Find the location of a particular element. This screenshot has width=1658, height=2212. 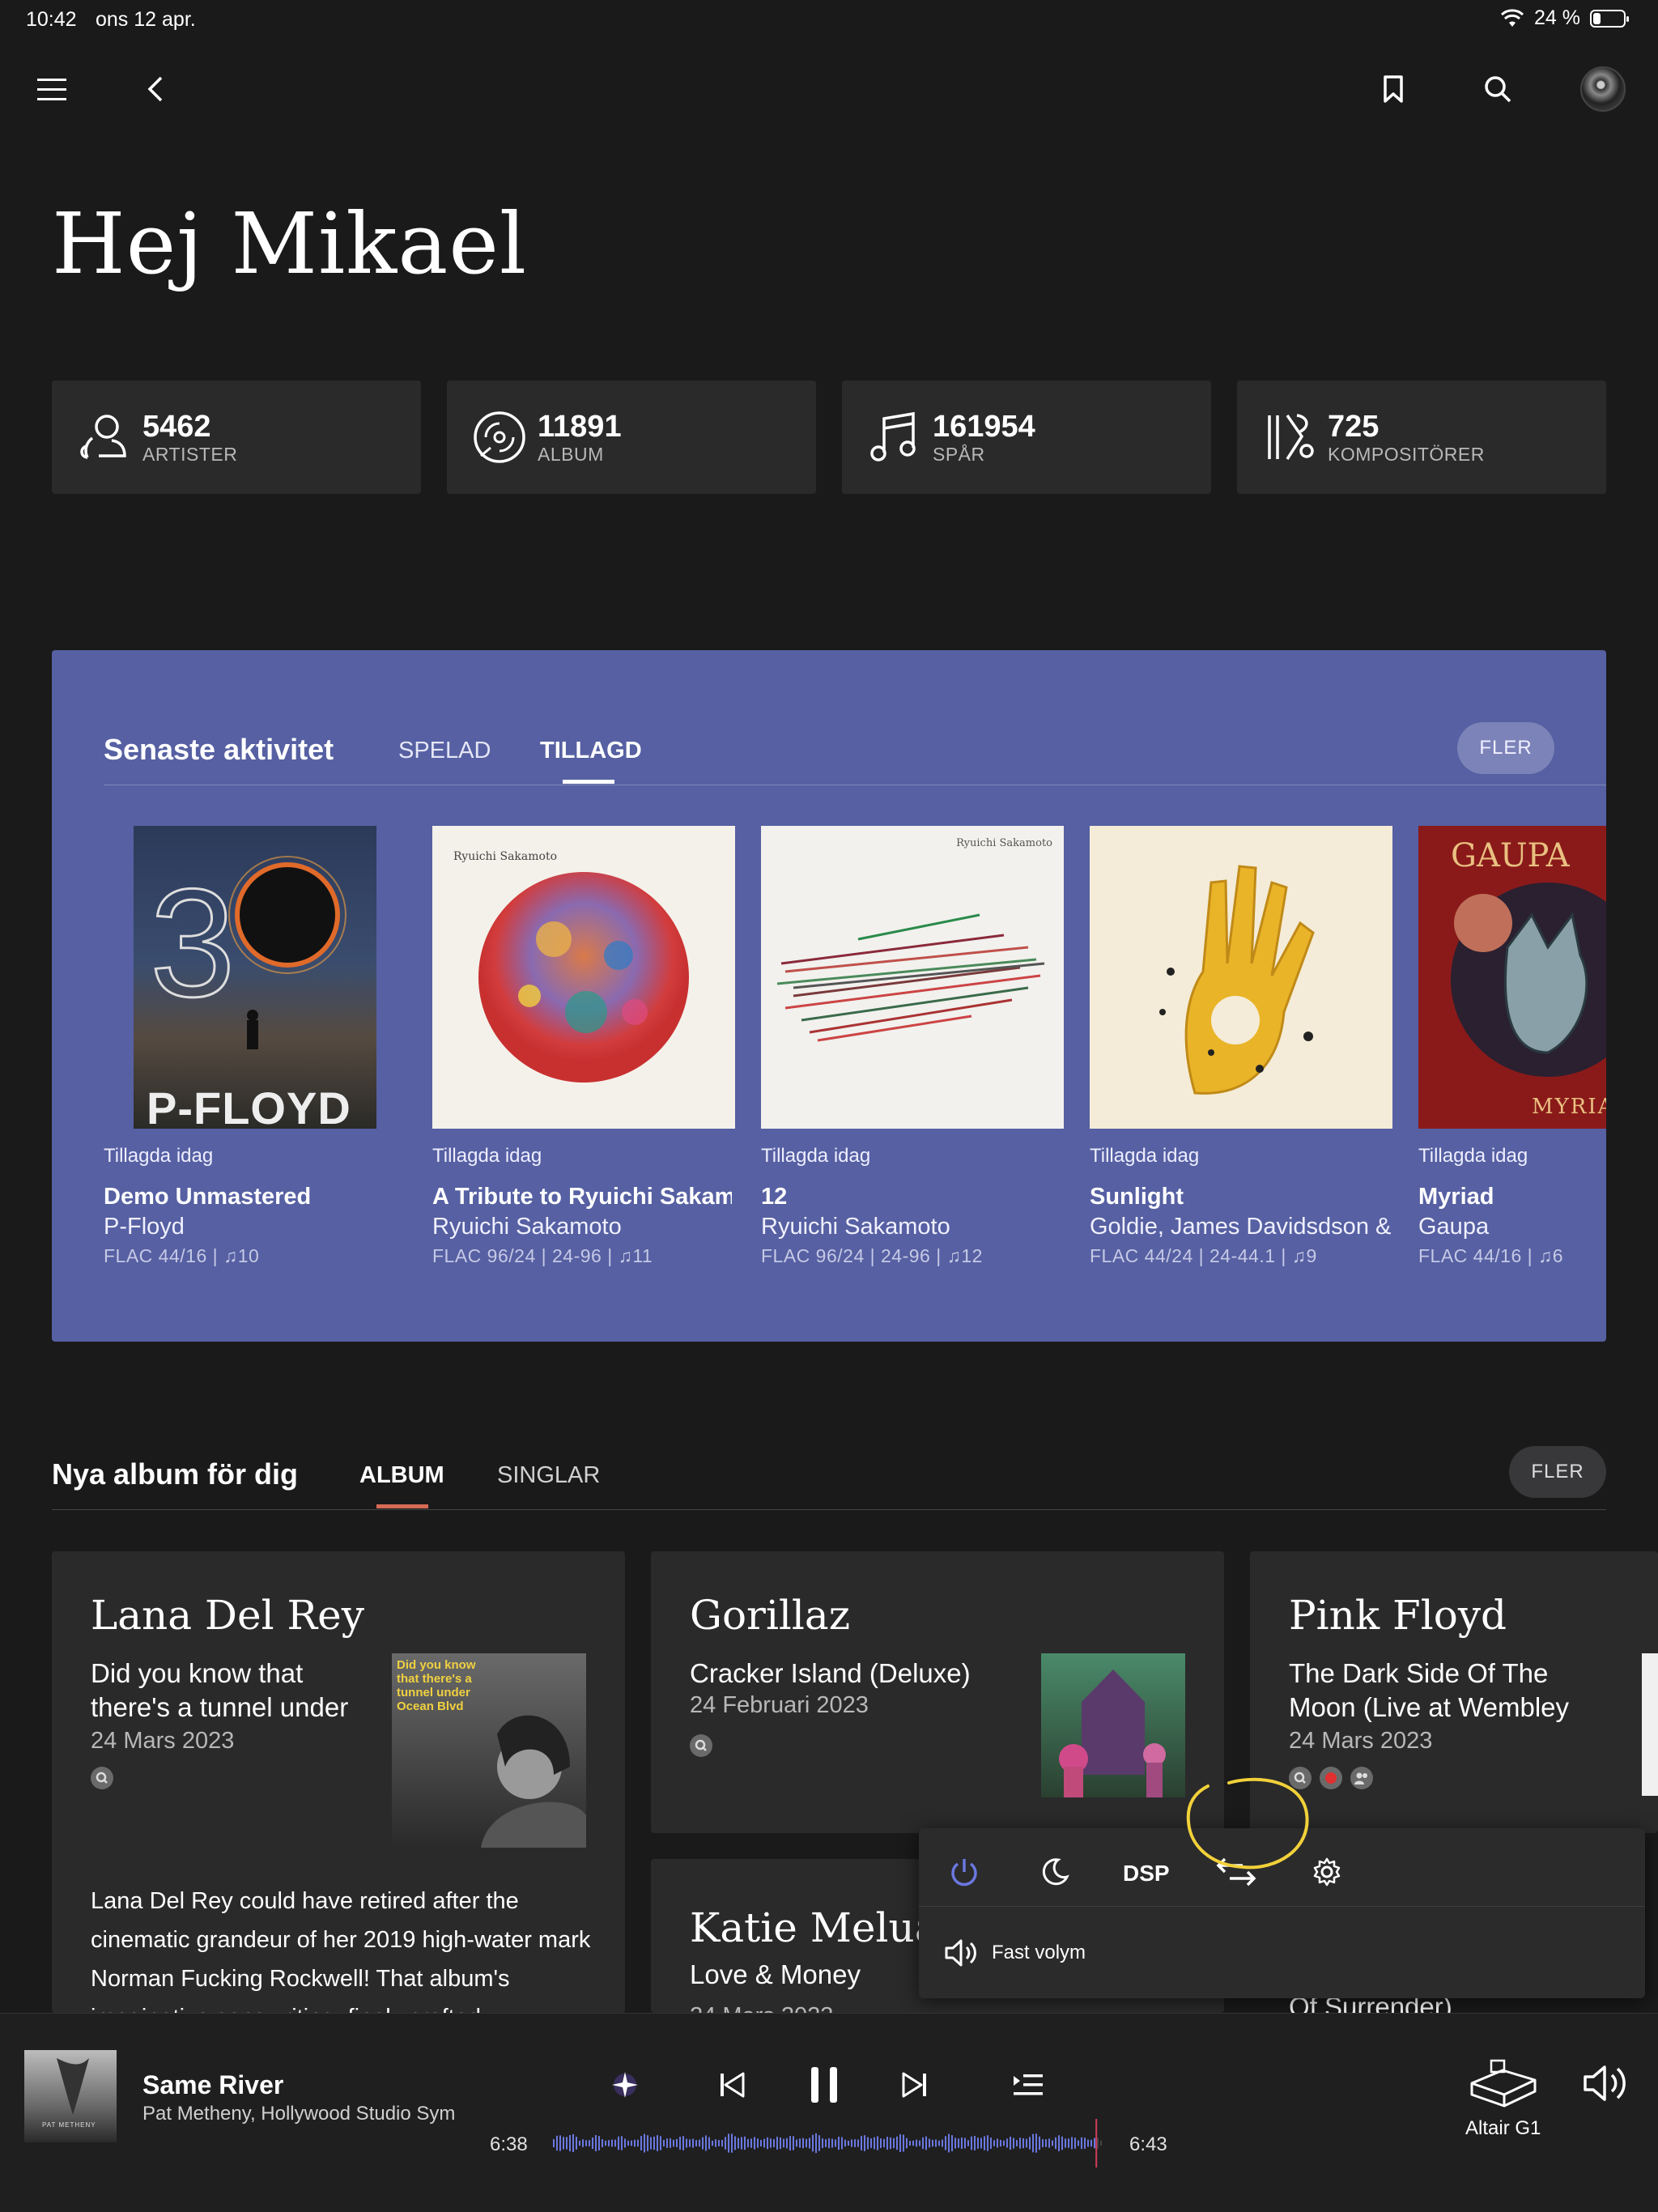

pause-icon is located at coordinates (824, 2085).